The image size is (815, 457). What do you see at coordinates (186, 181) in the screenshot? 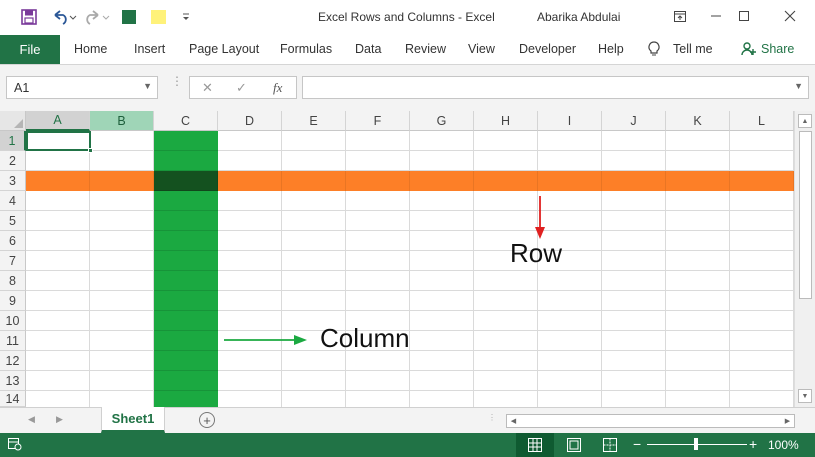
I see `row-column-intersection` at bounding box center [186, 181].